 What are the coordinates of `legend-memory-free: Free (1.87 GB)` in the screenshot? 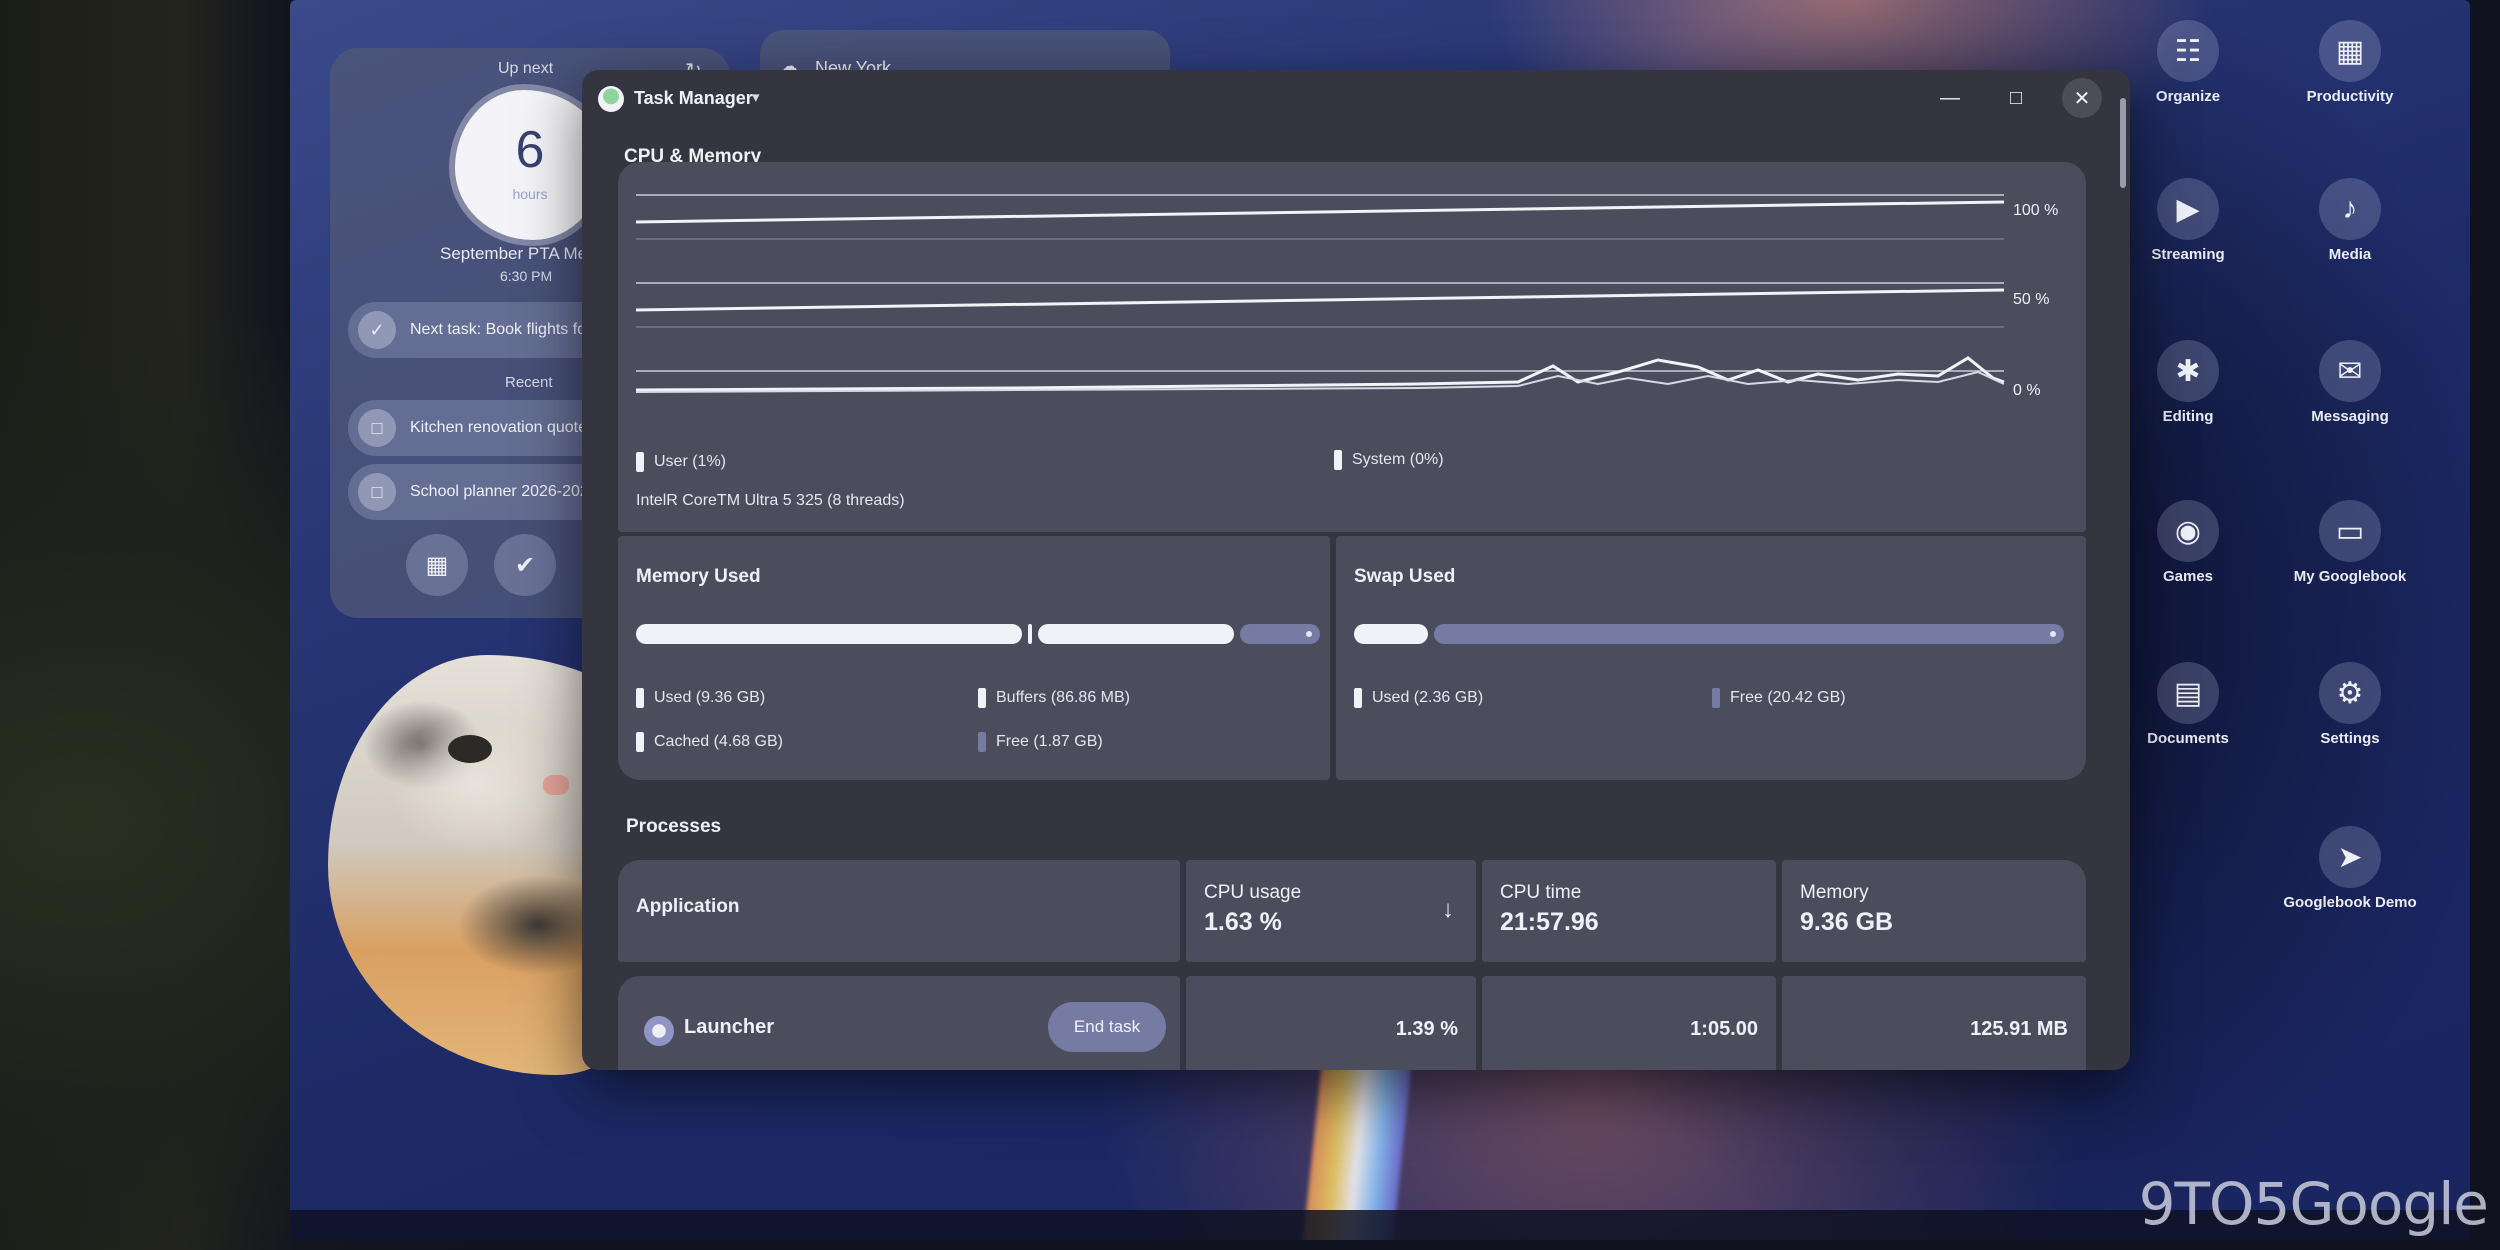 It's located at (1040, 742).